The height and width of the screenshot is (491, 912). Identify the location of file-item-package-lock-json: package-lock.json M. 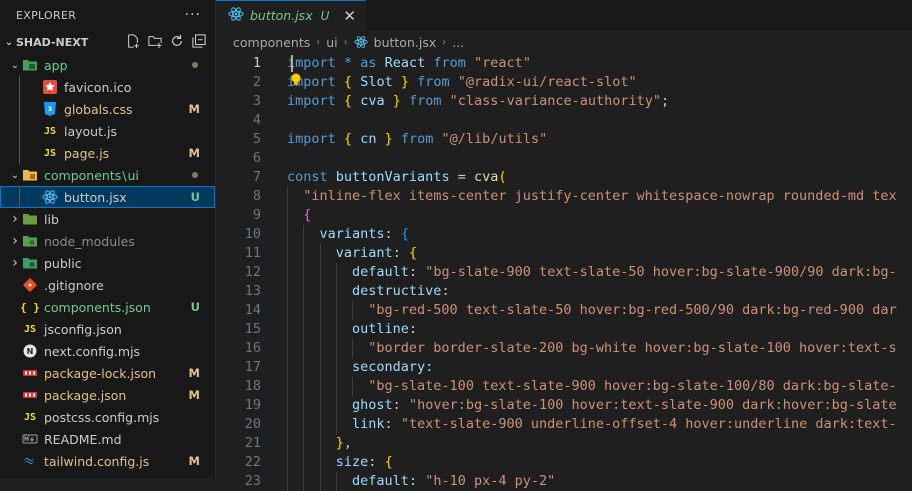
(107, 373).